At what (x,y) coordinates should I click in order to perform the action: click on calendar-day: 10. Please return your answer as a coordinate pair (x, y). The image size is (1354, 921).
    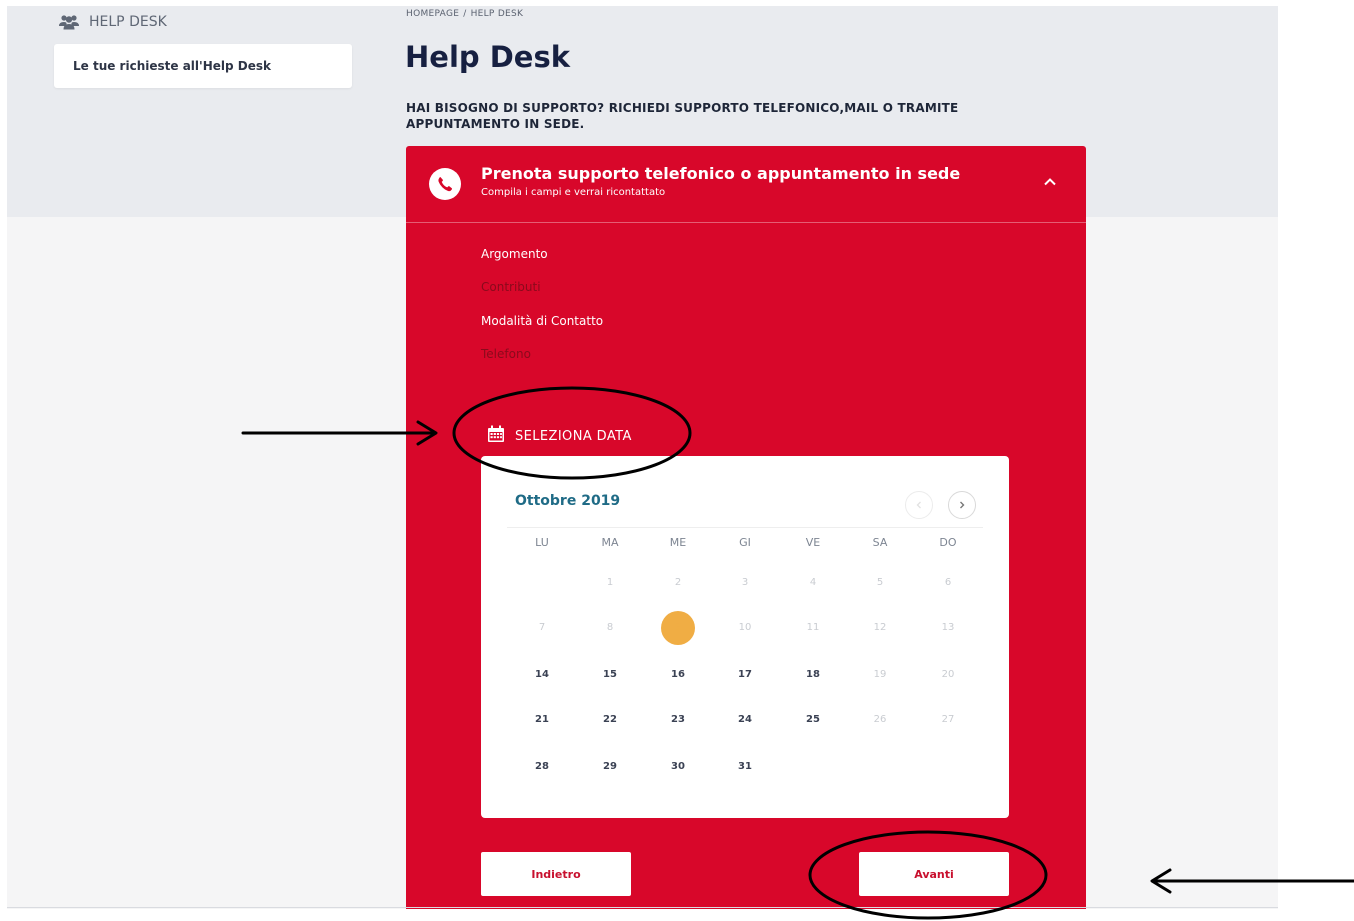
    Looking at the image, I should click on (745, 627).